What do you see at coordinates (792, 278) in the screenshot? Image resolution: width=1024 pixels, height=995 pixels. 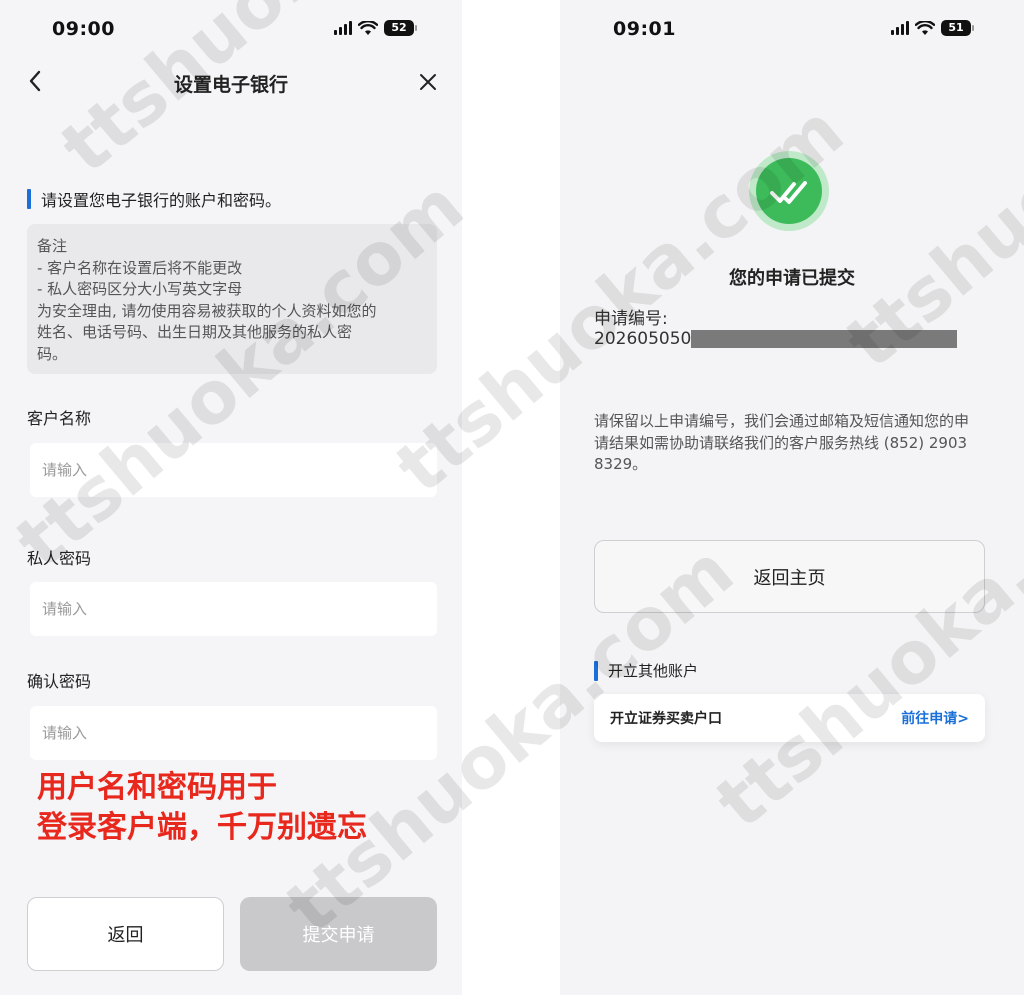 I see `success-title: 您的申请已提交` at bounding box center [792, 278].